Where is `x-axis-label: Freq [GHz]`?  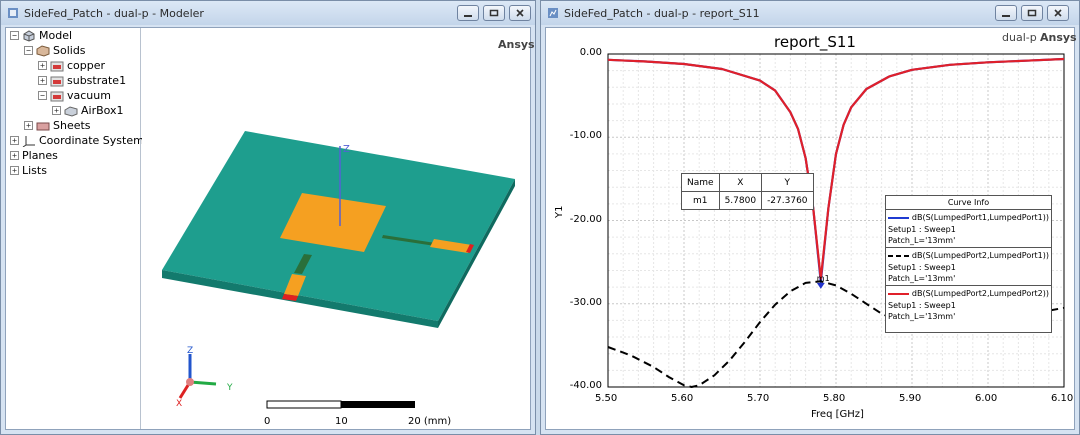
x-axis-label: Freq [GHz] is located at coordinates (837, 414).